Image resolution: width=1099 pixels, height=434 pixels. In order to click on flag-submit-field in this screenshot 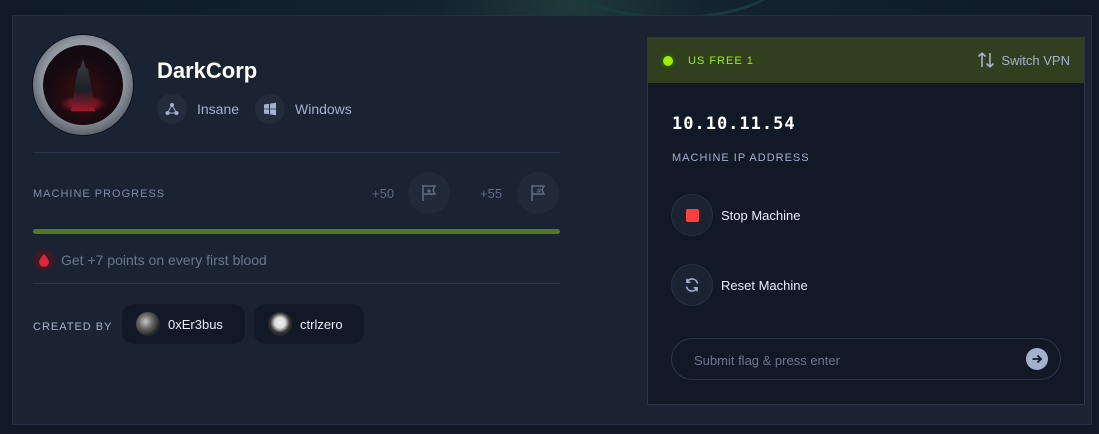, I will do `click(866, 359)`.